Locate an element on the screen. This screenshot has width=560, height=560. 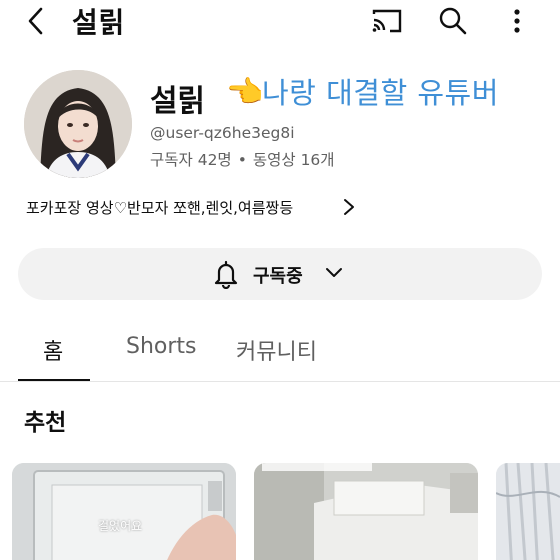
subscribed-label: 구독중 is located at coordinates (278, 276).